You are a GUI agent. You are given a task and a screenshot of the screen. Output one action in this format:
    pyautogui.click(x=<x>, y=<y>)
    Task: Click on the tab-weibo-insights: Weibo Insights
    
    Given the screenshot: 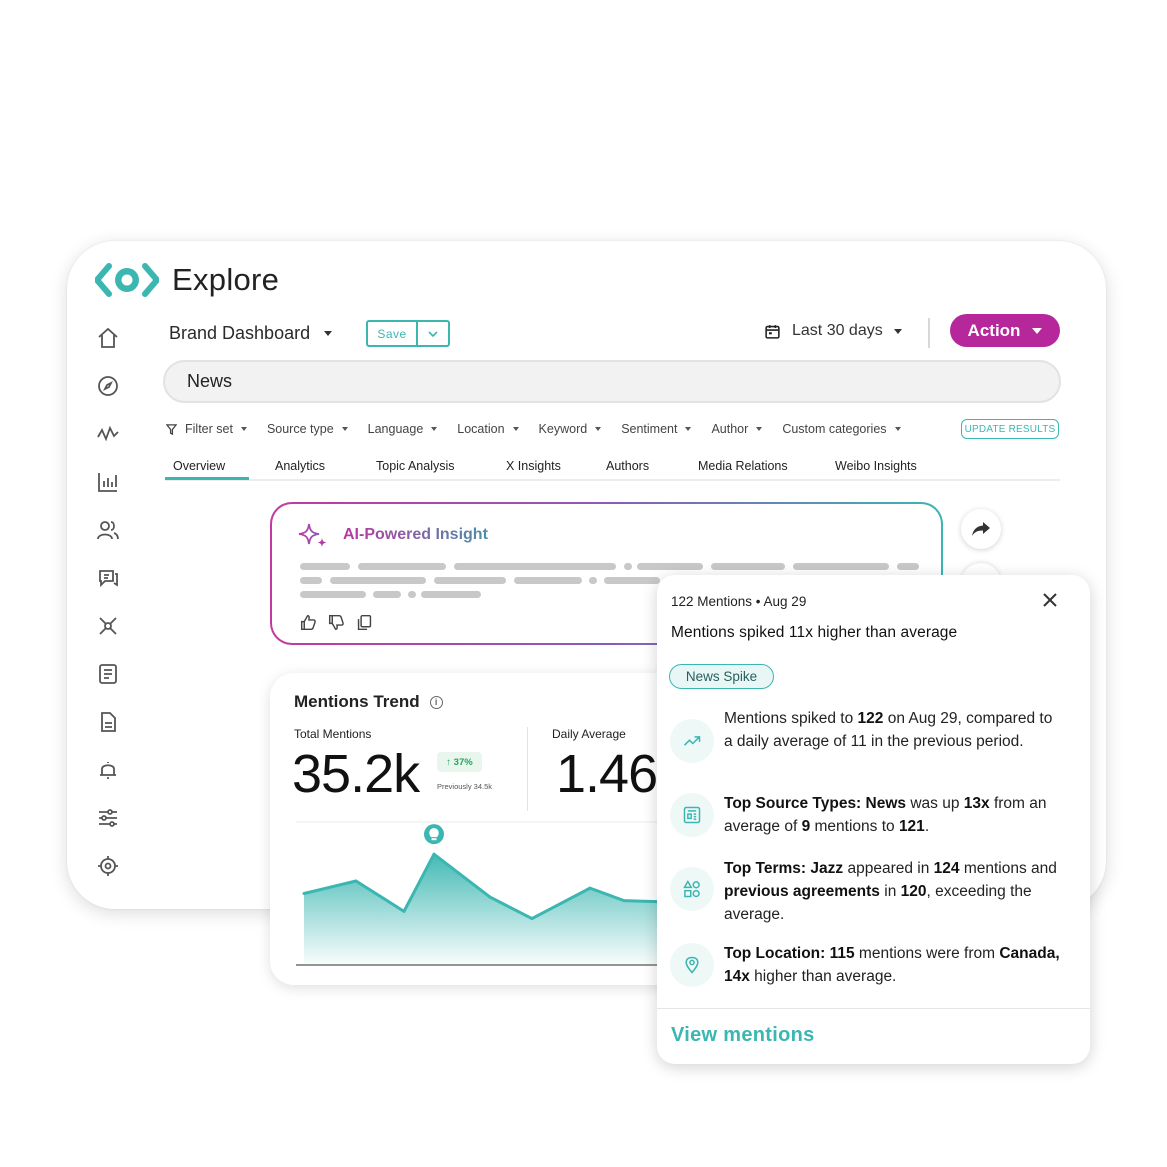 What is the action you would take?
    pyautogui.click(x=876, y=466)
    